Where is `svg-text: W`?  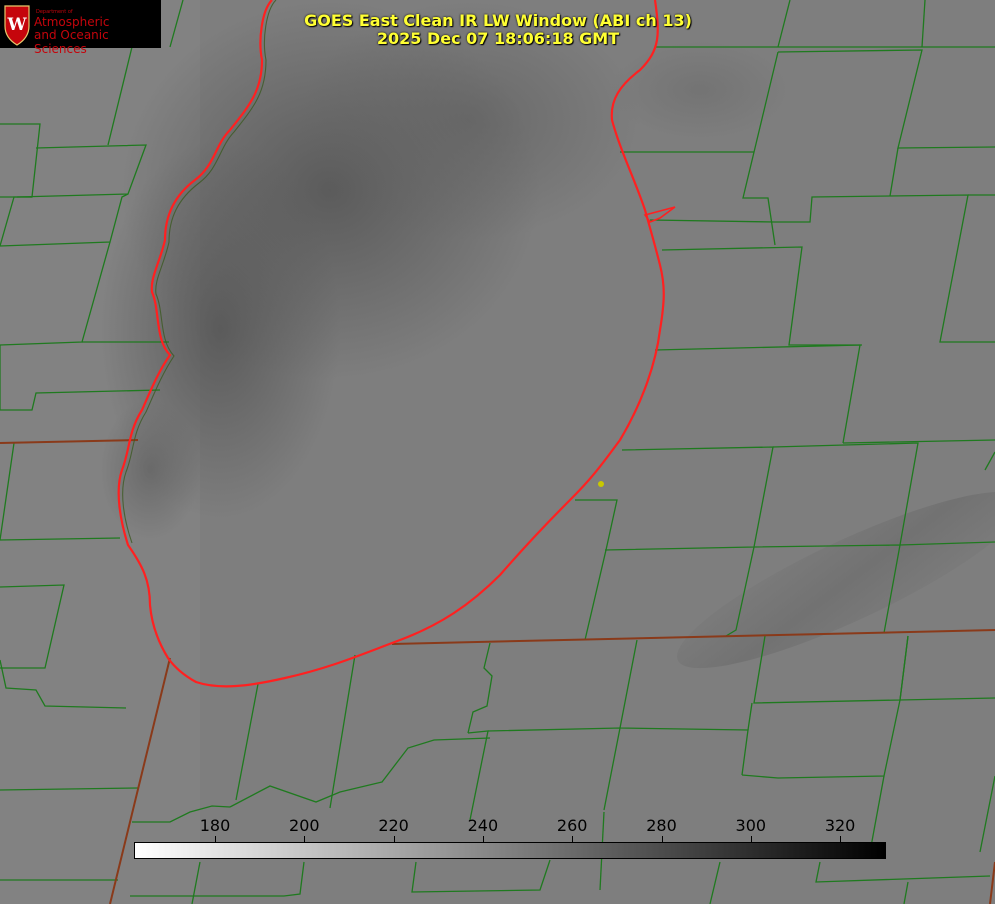
svg-text: W is located at coordinates (16, 25).